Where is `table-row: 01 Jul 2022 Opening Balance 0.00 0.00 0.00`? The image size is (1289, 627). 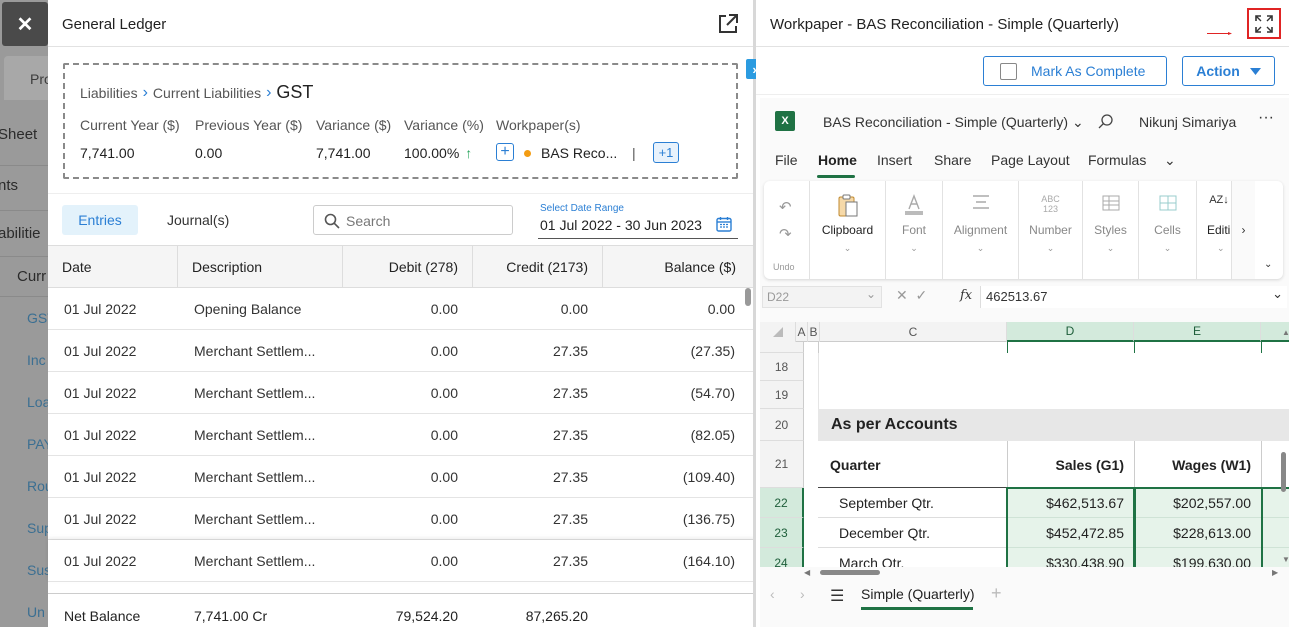 table-row: 01 Jul 2022 Opening Balance 0.00 0.00 0.00 is located at coordinates (401, 309).